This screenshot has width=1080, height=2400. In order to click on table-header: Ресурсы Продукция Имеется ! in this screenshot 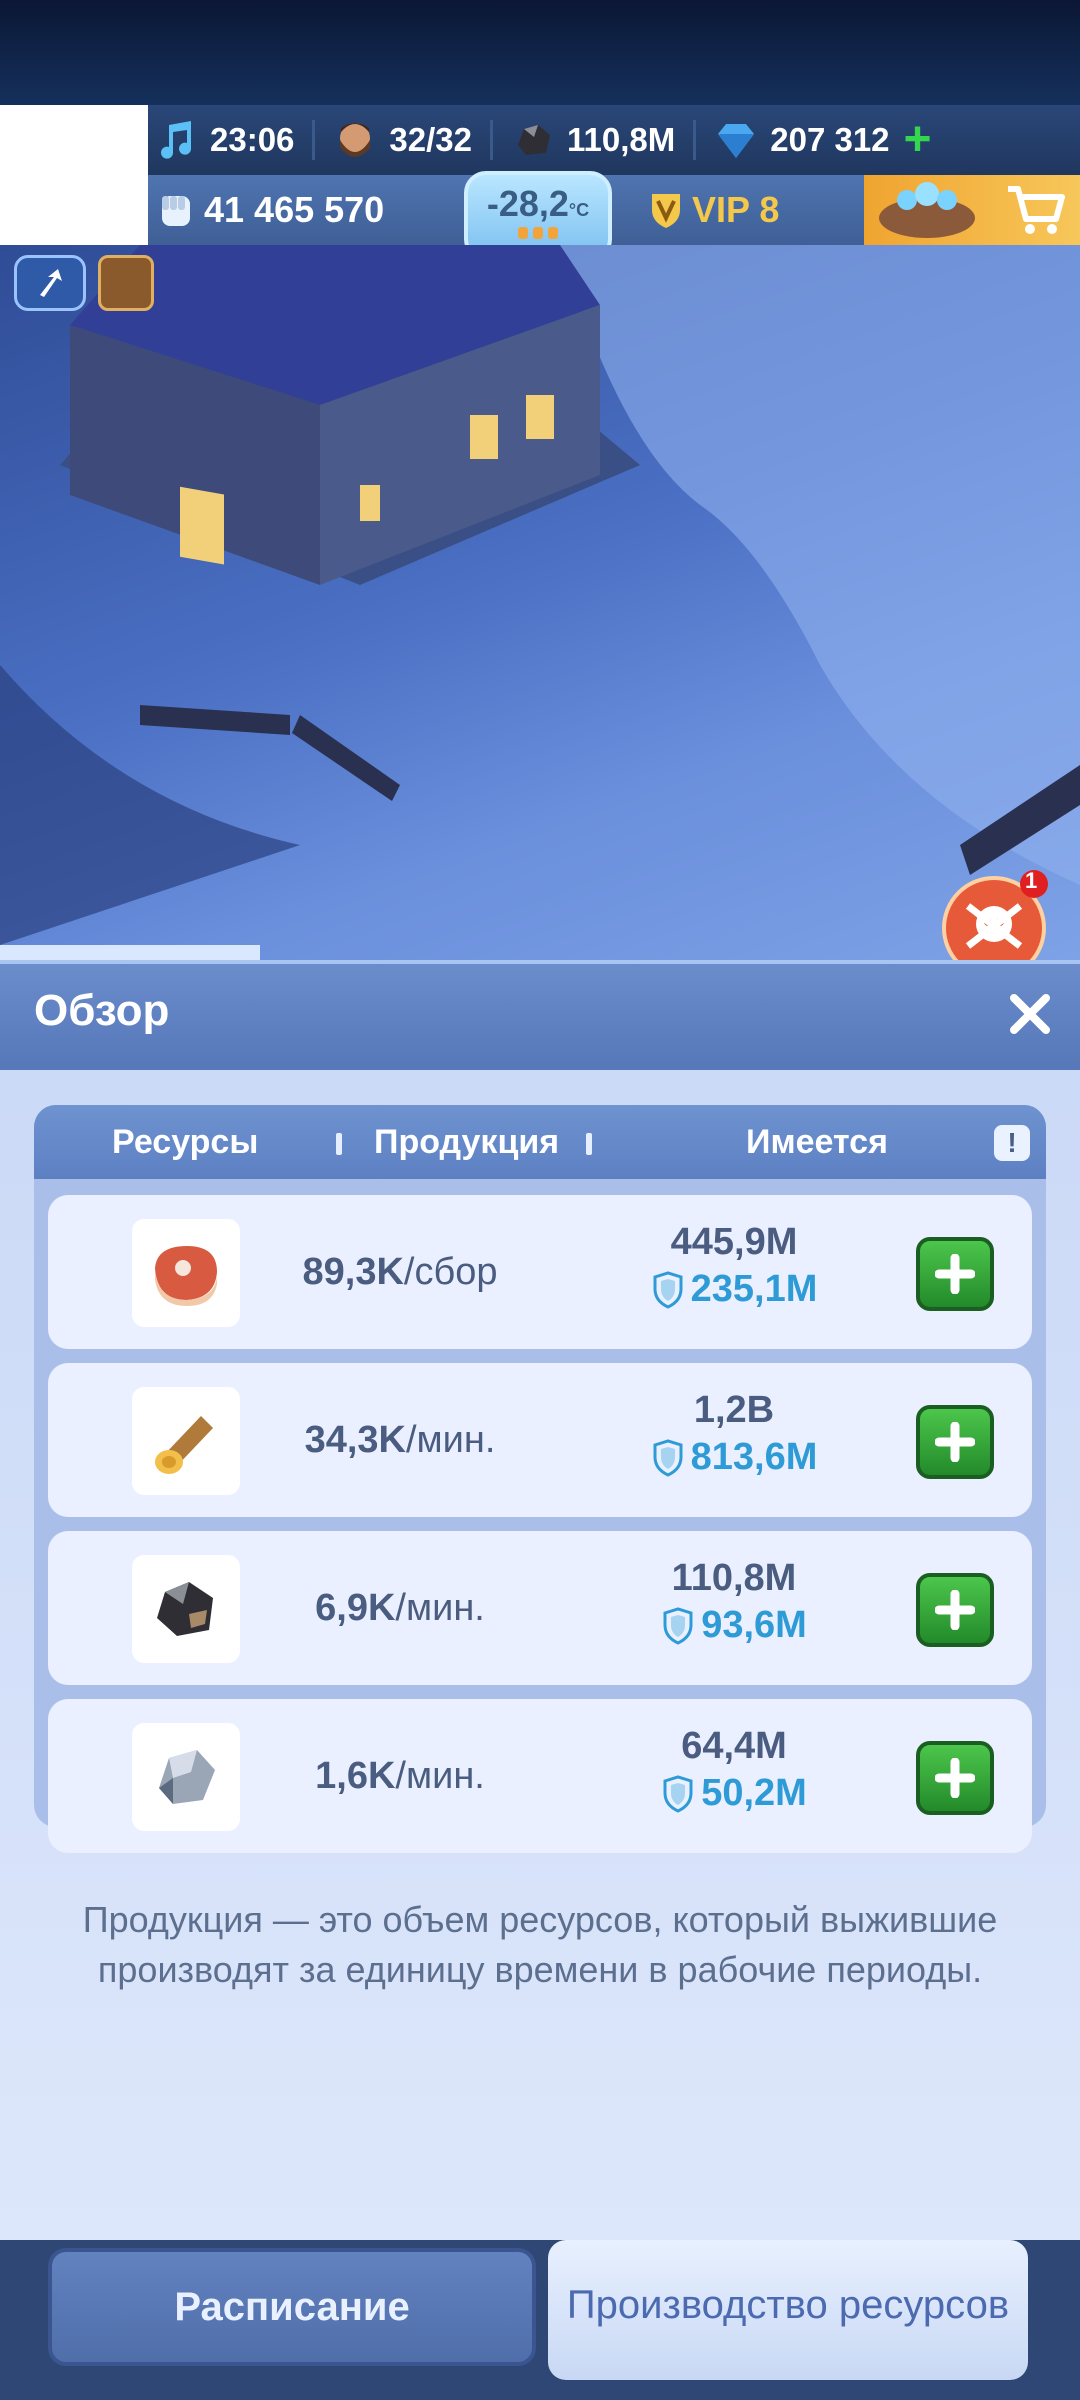, I will do `click(540, 1142)`.